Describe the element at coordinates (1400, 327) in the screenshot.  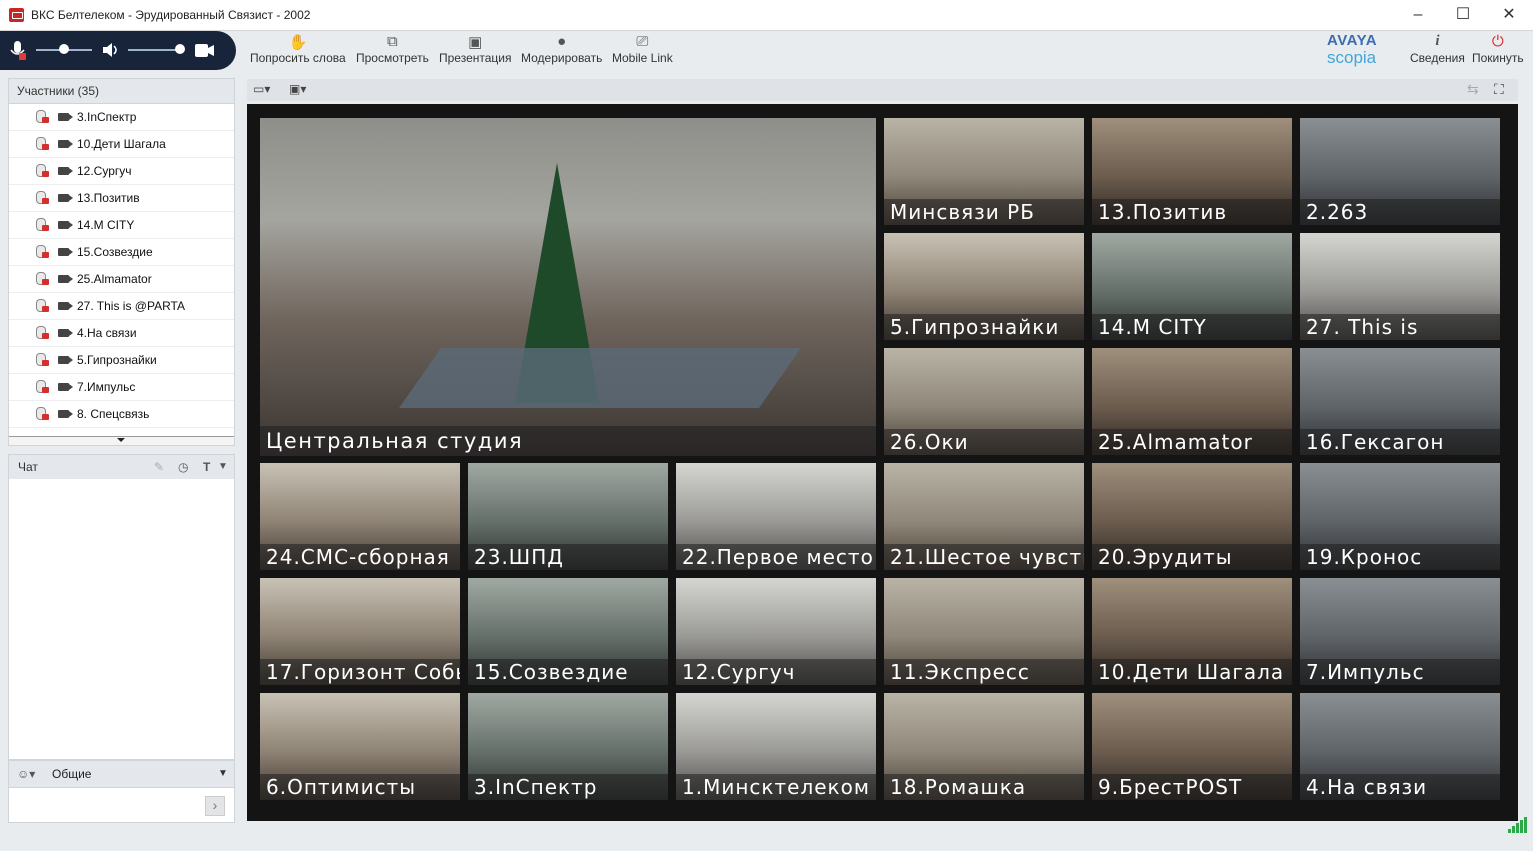
I see `tile-label: 27. This is` at that location.